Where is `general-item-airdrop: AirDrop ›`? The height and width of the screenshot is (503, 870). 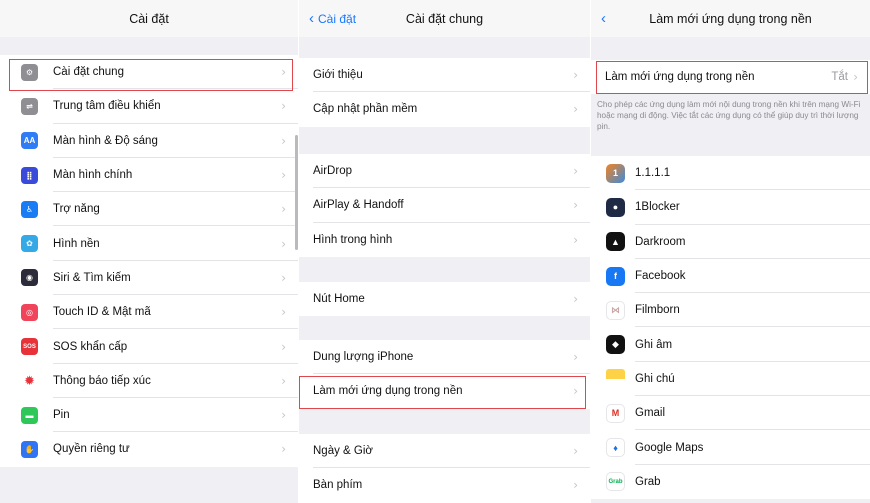
general-item-airdrop: AirDrop › is located at coordinates (444, 171).